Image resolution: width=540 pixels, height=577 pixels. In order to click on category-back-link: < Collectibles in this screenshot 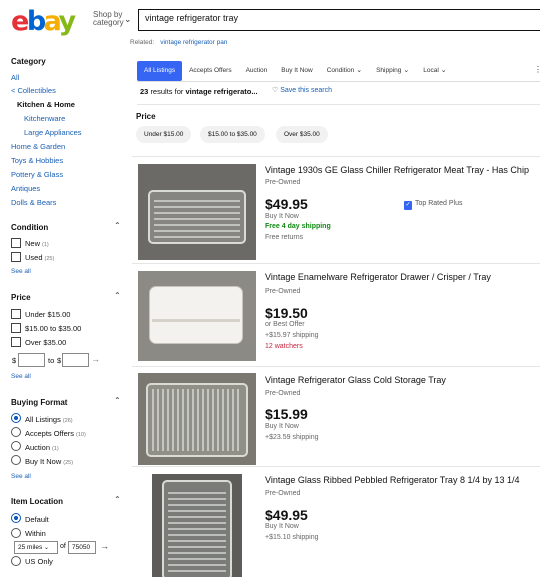, I will do `click(33, 90)`.